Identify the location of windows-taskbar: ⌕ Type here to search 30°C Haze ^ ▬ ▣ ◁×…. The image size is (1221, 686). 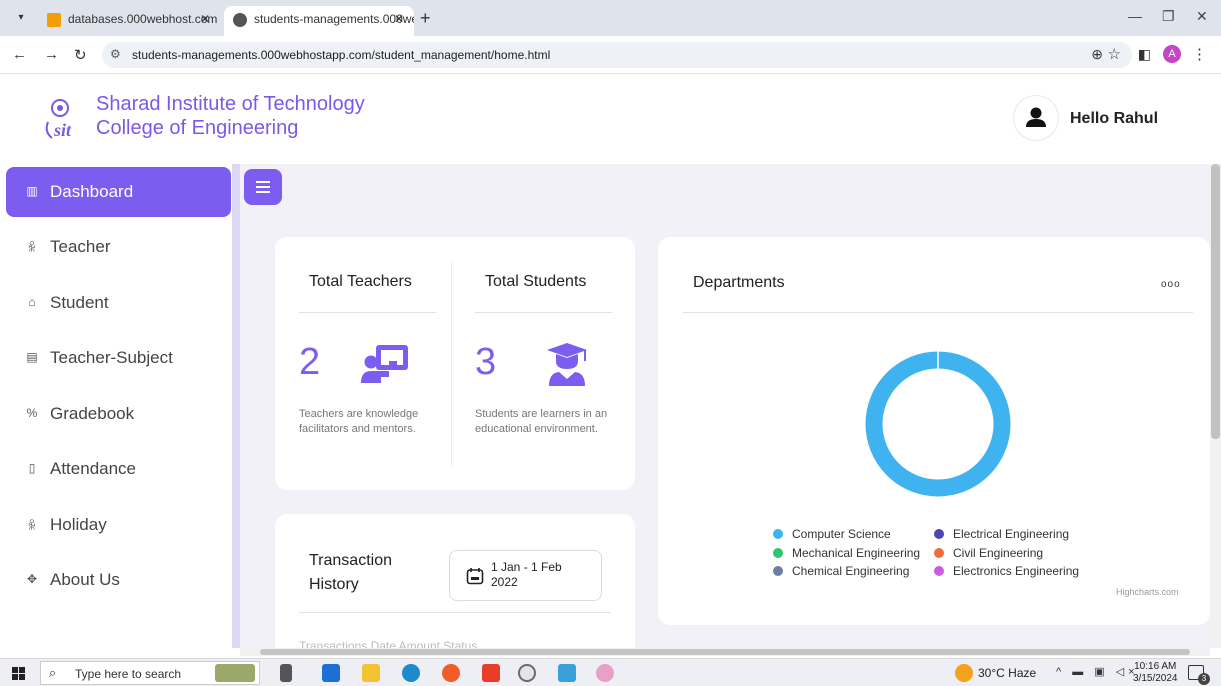
(610, 672).